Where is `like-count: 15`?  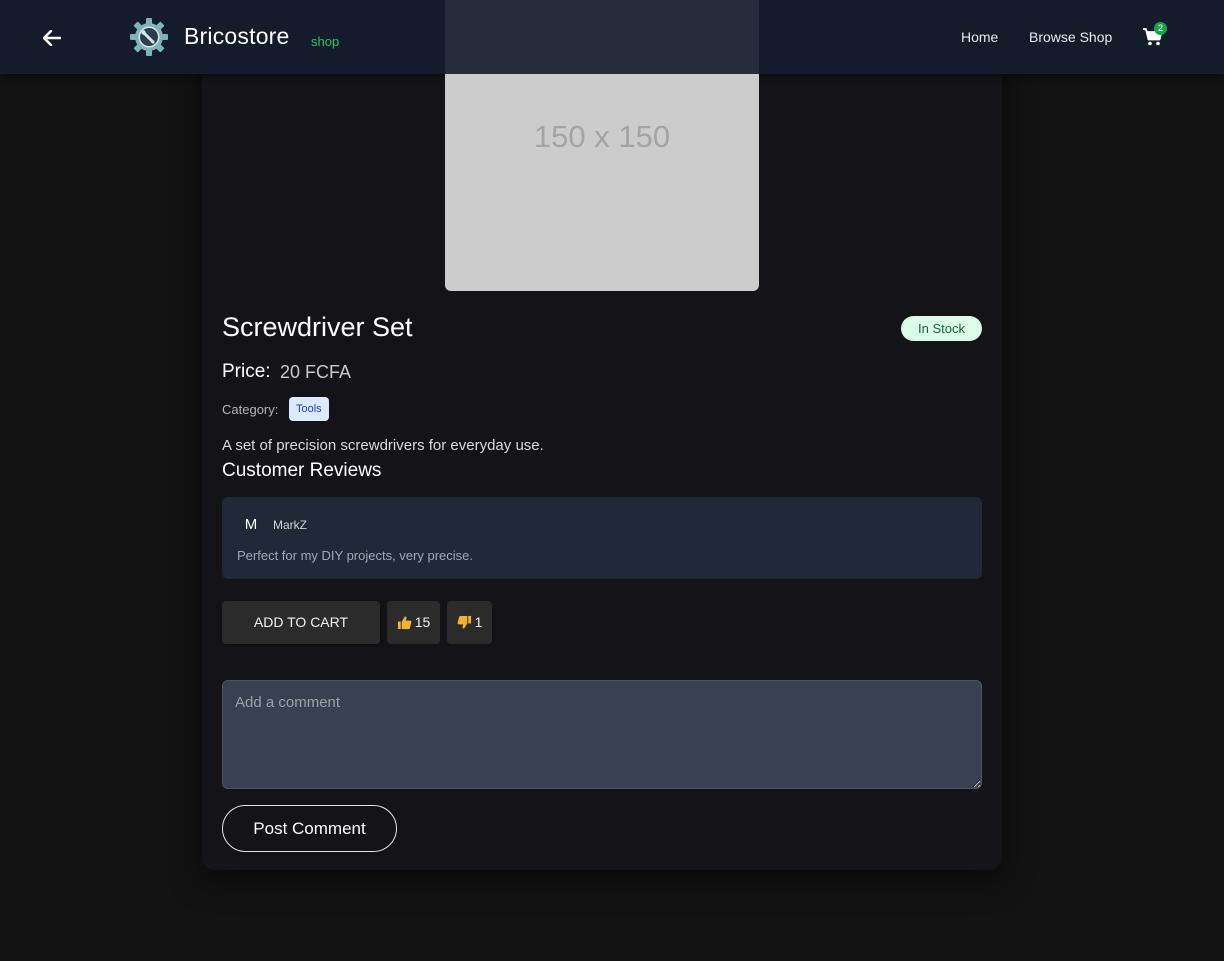
like-count: 15 is located at coordinates (422, 622).